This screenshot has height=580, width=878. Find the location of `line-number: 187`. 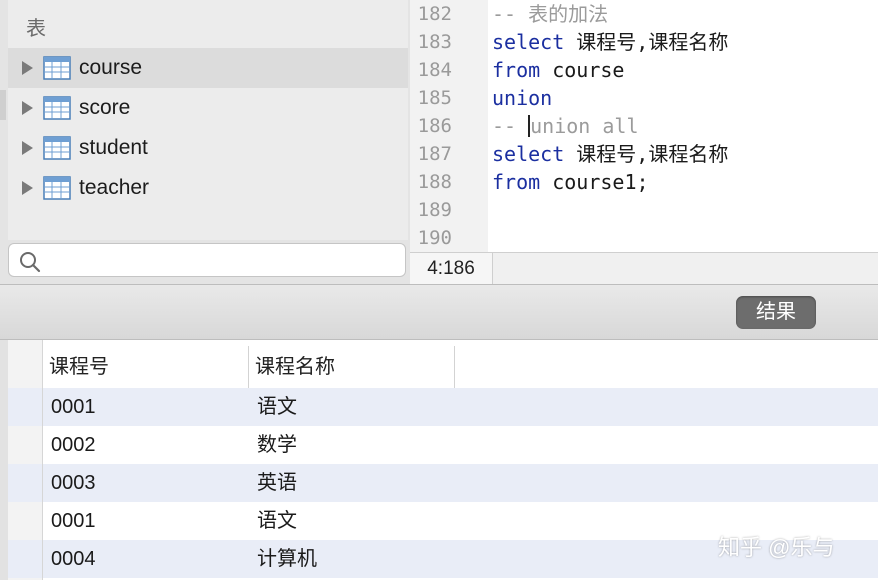

line-number: 187 is located at coordinates (434, 154).